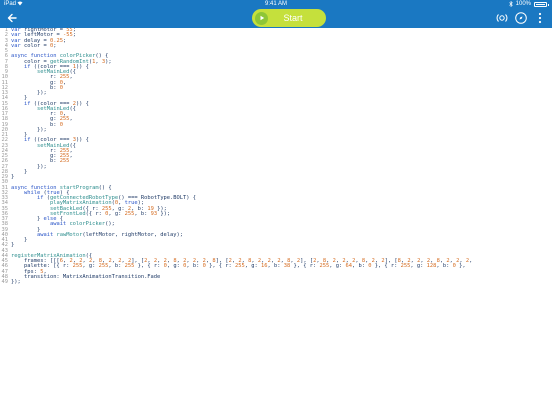 The width and height of the screenshot is (552, 414). I want to click on arrow-left-icon, so click(12, 18).